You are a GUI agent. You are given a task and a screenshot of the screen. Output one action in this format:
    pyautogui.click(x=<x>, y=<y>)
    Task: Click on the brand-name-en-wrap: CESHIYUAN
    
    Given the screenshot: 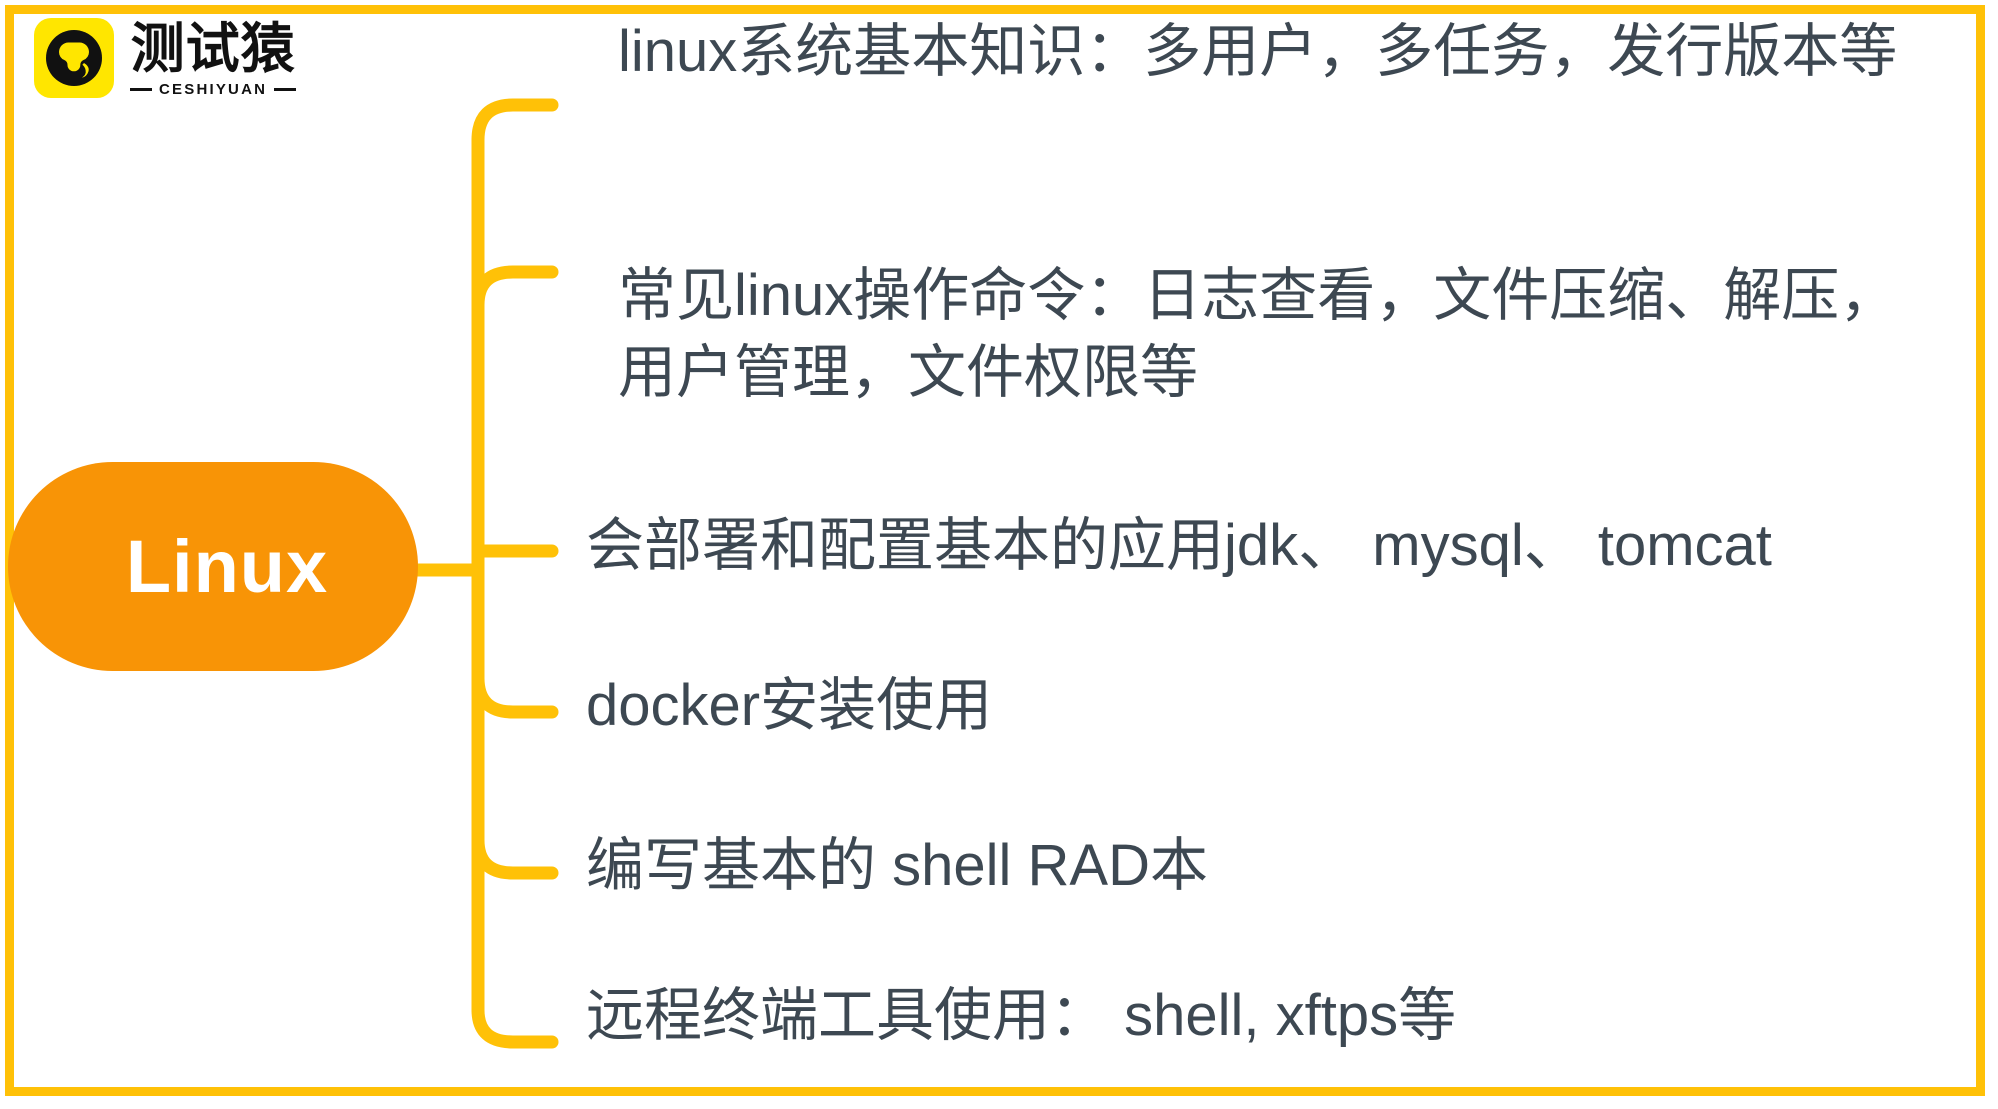 What is the action you would take?
    pyautogui.click(x=213, y=90)
    